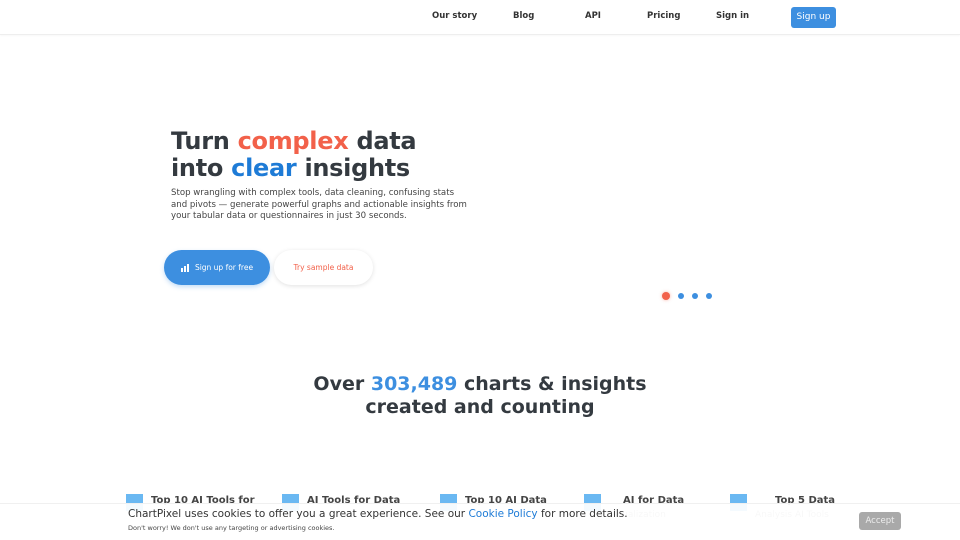 The width and height of the screenshot is (960, 540). Describe the element at coordinates (582, 514) in the screenshot. I see `cookie-text: for more details.` at that location.